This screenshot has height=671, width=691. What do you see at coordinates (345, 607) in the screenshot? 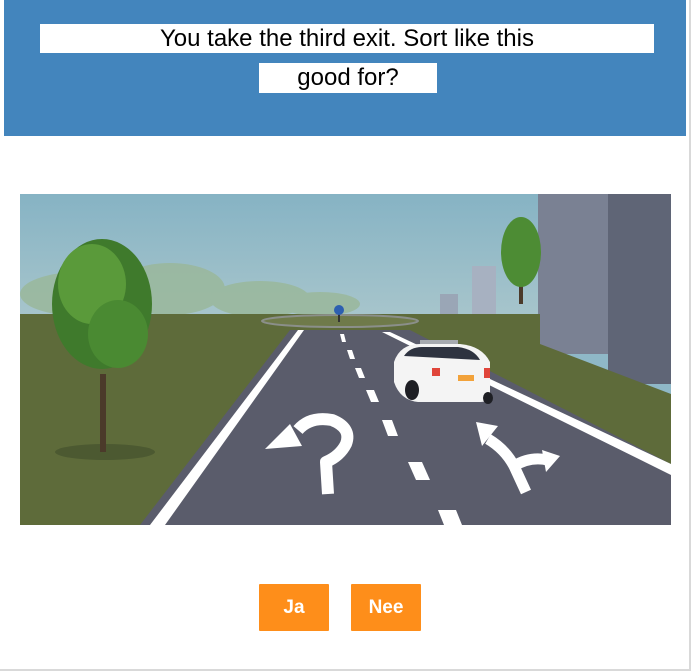
I see `answer-buttons: Ja Nee` at bounding box center [345, 607].